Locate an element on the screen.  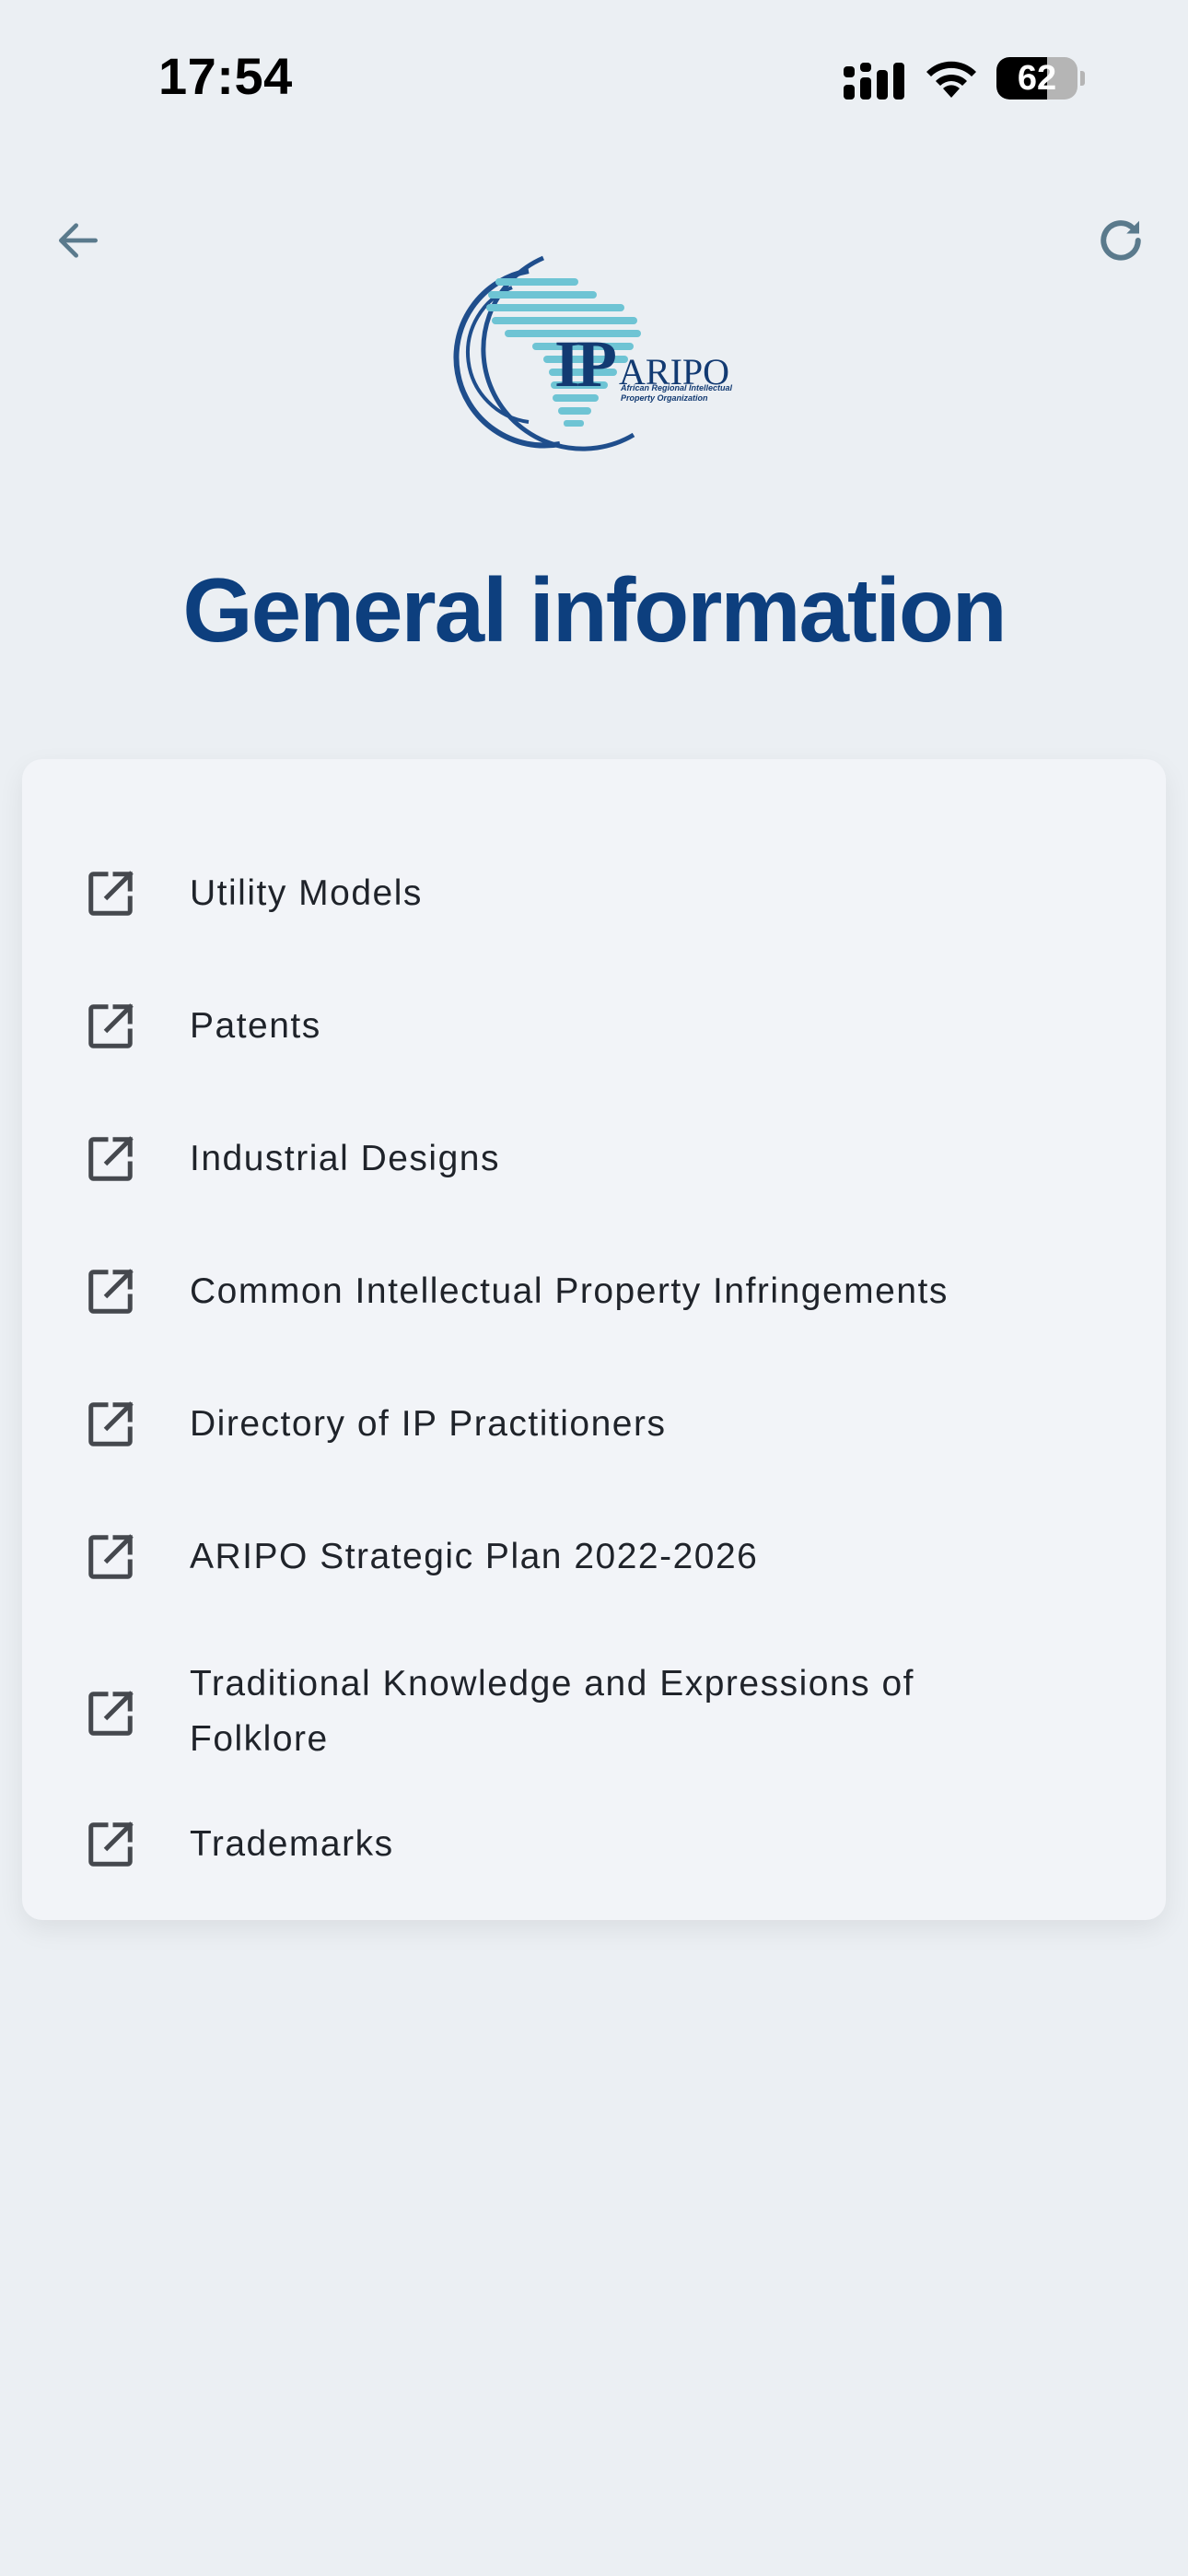
list-item-label: Directory of IP Practitioners is located at coordinates (428, 1424).